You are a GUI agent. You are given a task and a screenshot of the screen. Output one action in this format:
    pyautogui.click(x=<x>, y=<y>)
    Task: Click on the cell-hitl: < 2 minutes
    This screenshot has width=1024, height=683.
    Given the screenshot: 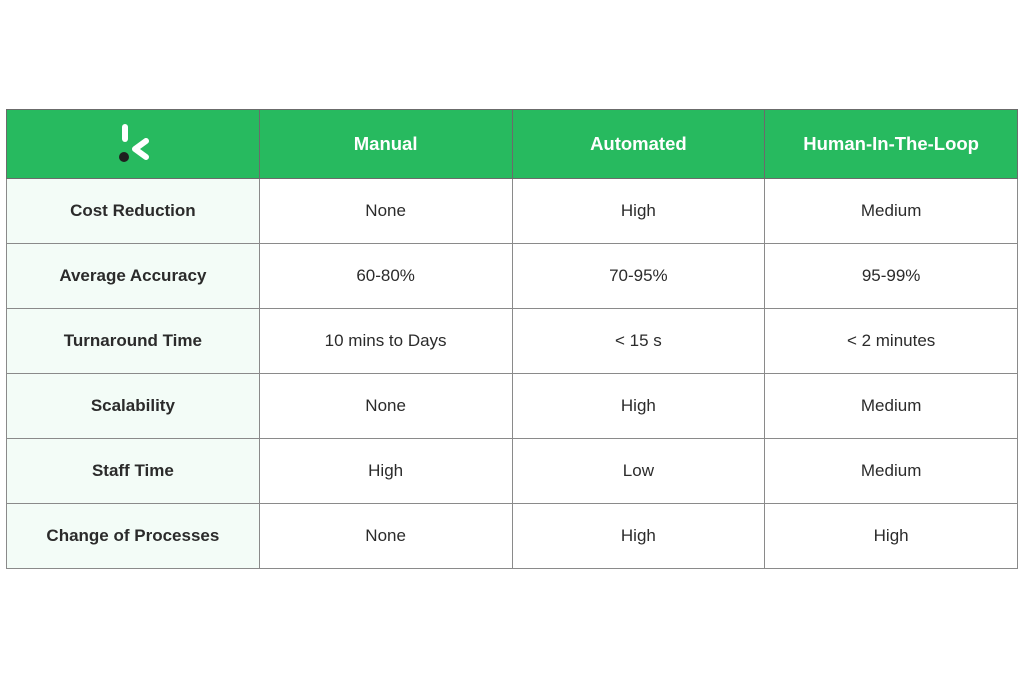 What is the action you would take?
    pyautogui.click(x=891, y=341)
    